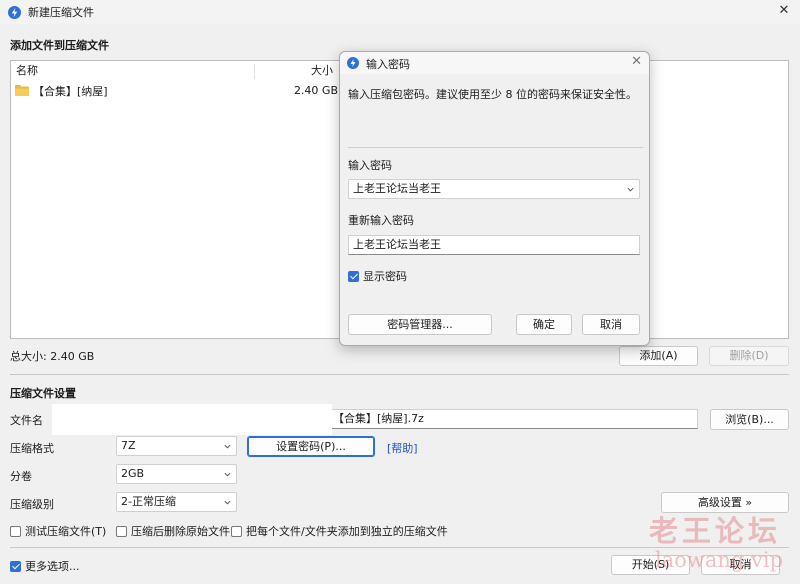  I want to click on volume-select: 2GB, so click(176, 474).